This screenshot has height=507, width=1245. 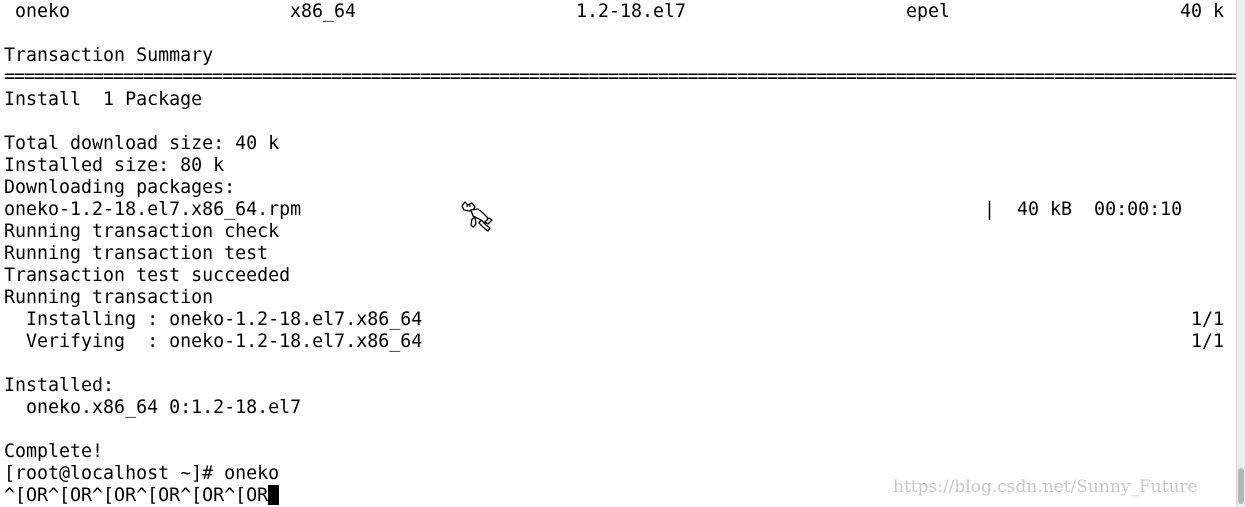 I want to click on transaction-test-ok-line: Transaction test succeeded, so click(x=147, y=275).